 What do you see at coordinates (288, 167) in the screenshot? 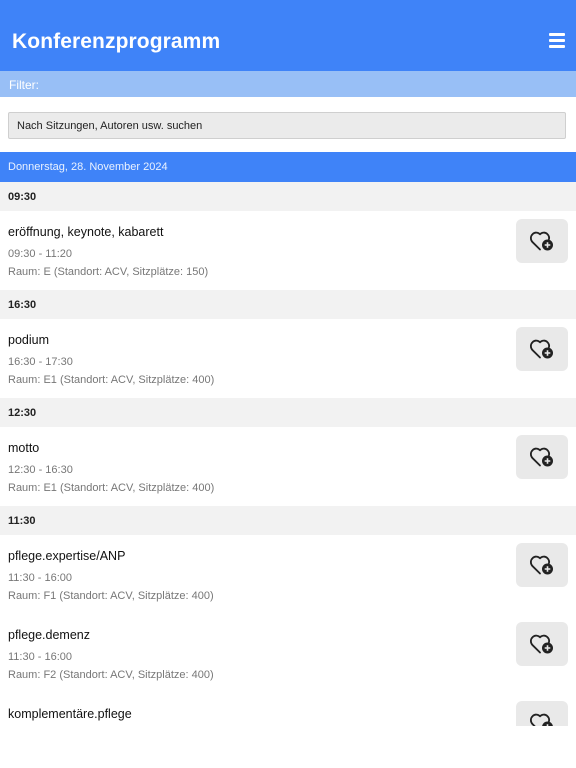
I see `date-header: Donnerstag, 28. November 2024` at bounding box center [288, 167].